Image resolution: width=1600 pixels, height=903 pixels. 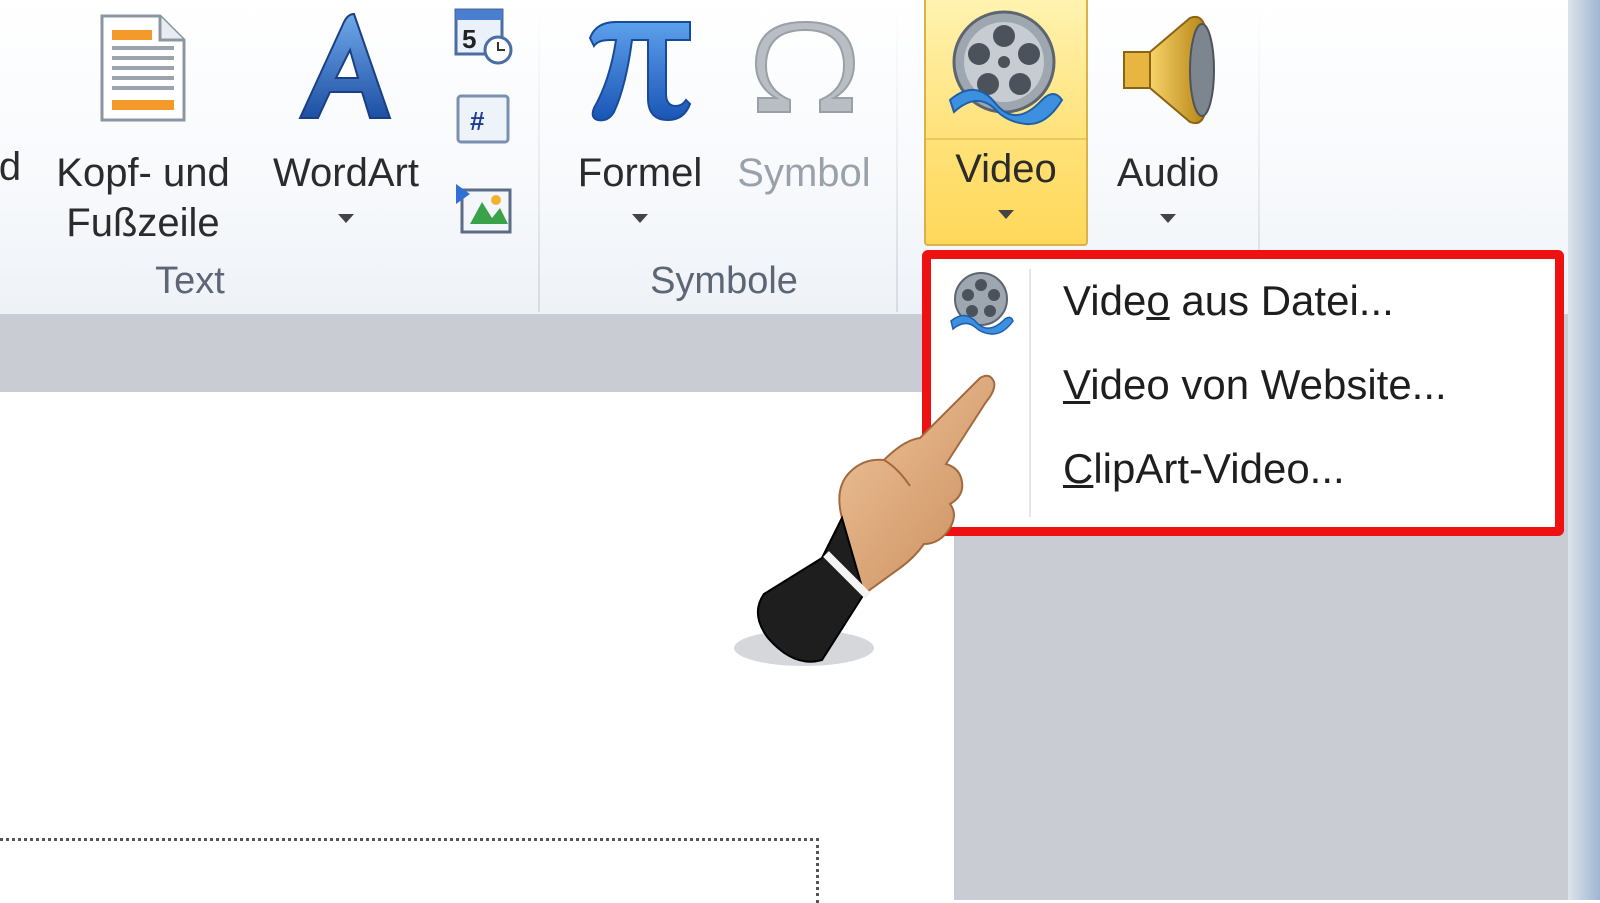 What do you see at coordinates (143, 173) in the screenshot?
I see `header-footer-label-1: Kopf- und` at bounding box center [143, 173].